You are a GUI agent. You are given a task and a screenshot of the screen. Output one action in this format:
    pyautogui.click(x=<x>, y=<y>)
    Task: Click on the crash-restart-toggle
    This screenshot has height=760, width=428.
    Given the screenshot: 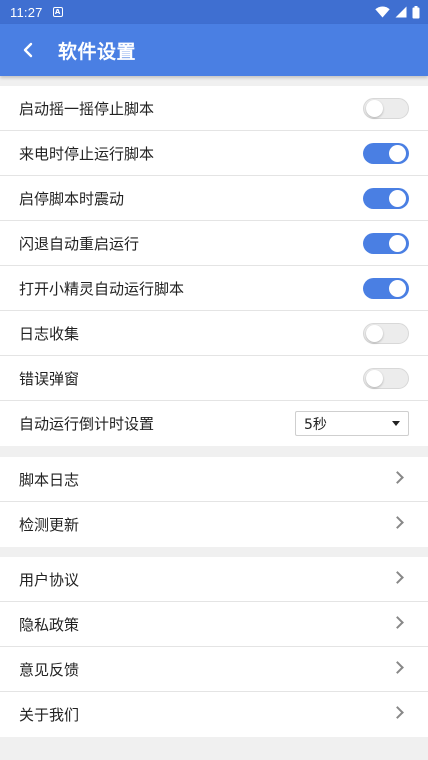 What is the action you would take?
    pyautogui.click(x=386, y=243)
    